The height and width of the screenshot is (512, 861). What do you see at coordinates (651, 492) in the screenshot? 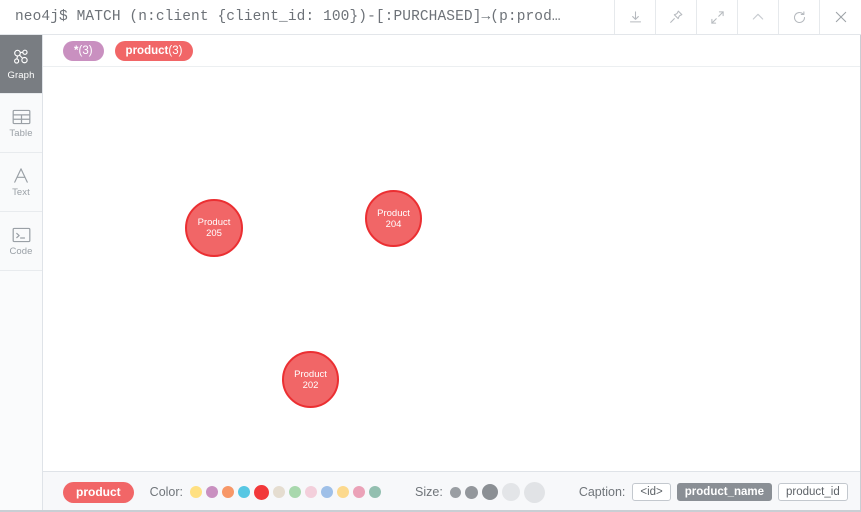
I see `caption-option-id: <id>` at bounding box center [651, 492].